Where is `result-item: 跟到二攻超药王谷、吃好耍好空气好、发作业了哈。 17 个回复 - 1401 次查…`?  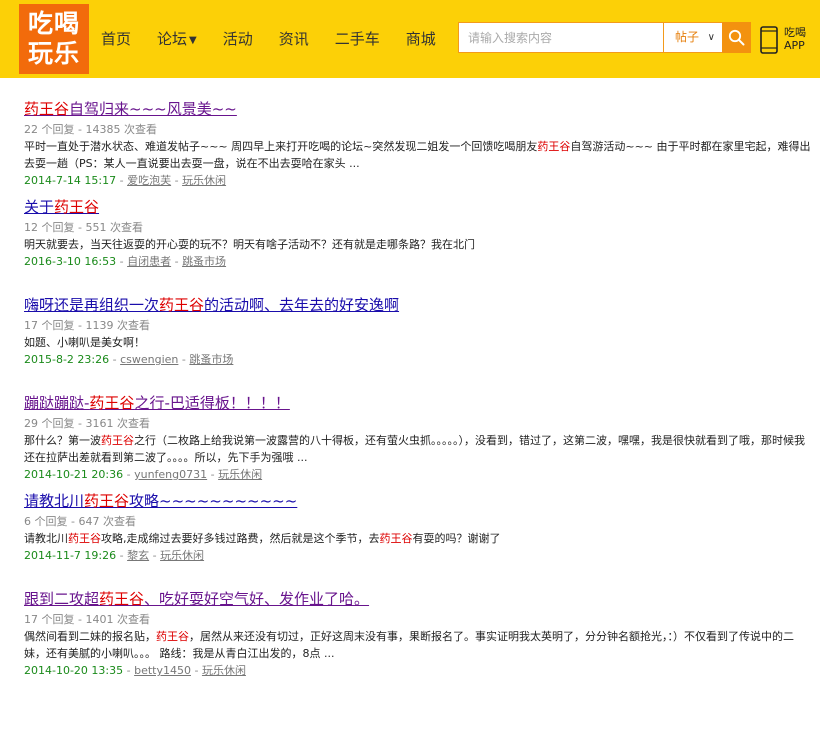
result-item: 跟到二攻超药王谷、吃好耍好空气好、发作业了哈。 17 个回复 - 1401 次查… is located at coordinates (419, 637).